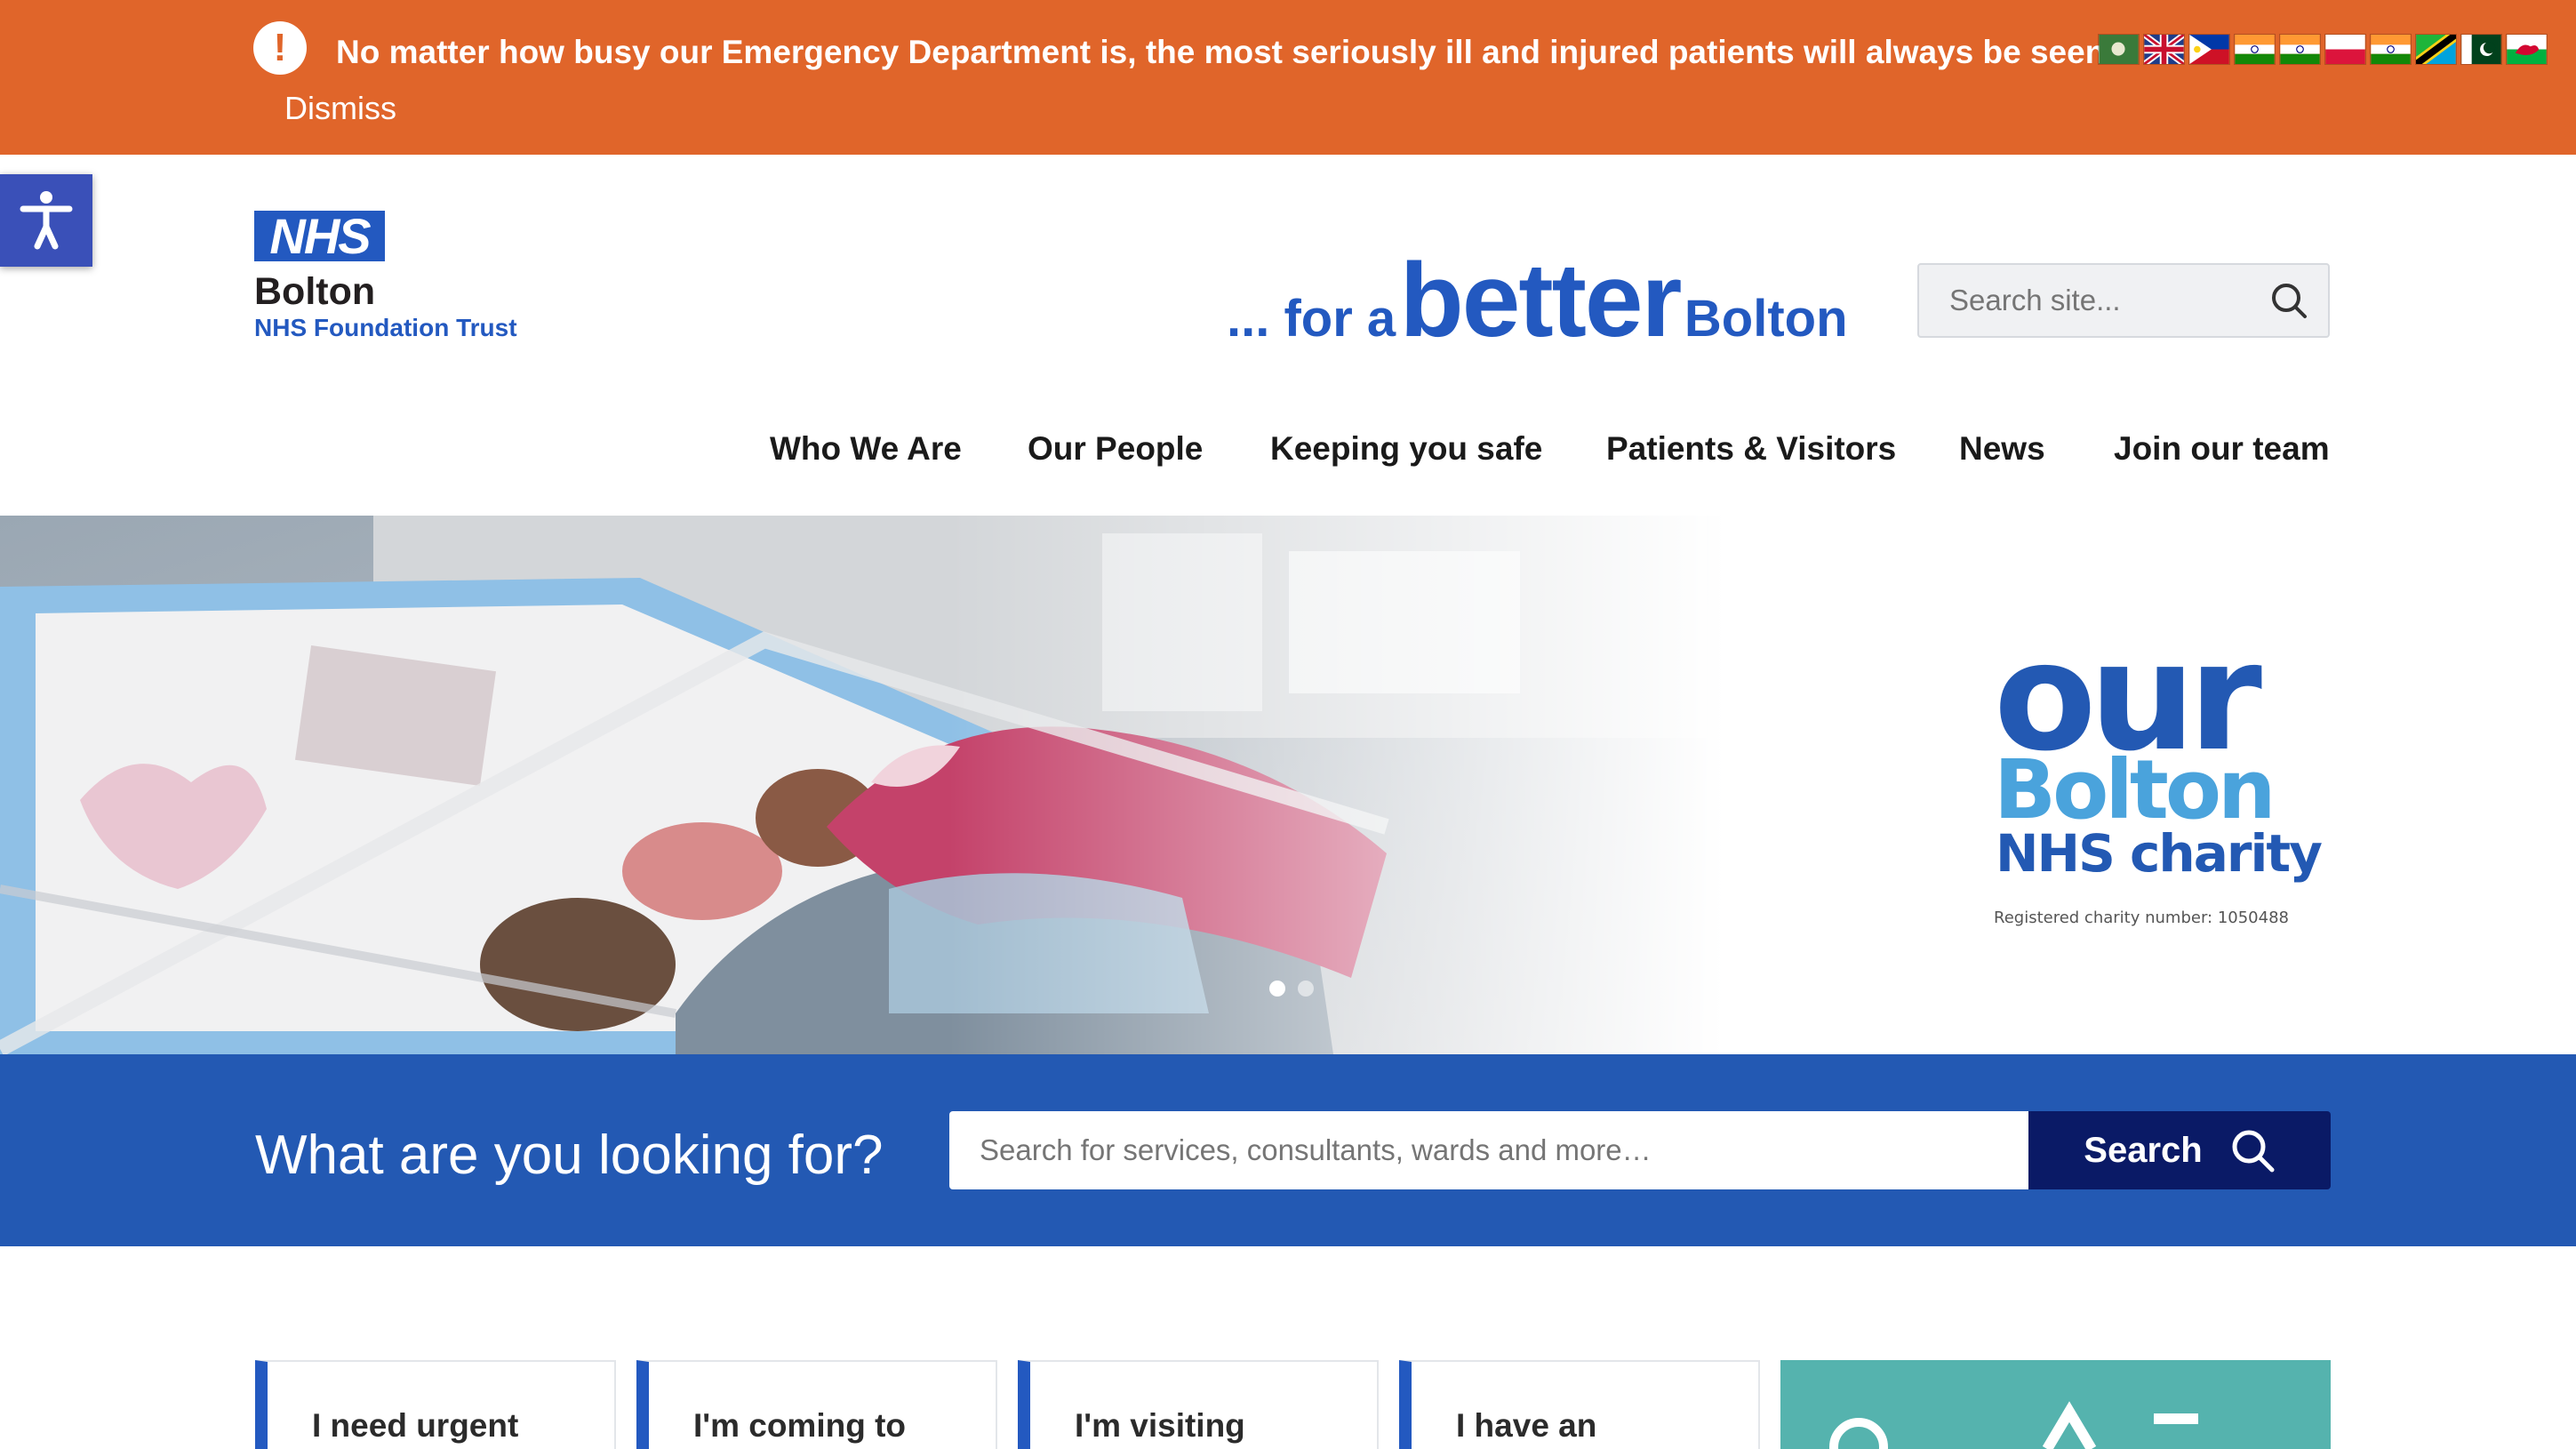  Describe the element at coordinates (1751, 449) in the screenshot. I see `nav-patients-visitors: Patients & Visitors` at that location.